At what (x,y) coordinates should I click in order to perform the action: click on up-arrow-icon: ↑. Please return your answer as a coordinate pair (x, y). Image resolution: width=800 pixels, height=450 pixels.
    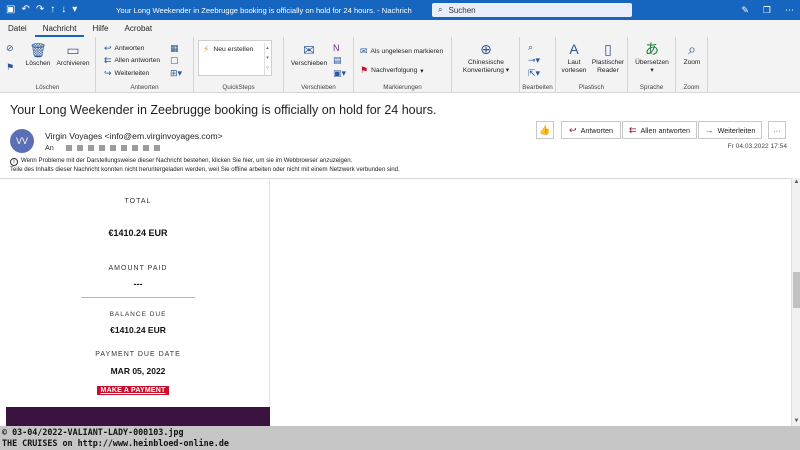
    Looking at the image, I should click on (52, 10).